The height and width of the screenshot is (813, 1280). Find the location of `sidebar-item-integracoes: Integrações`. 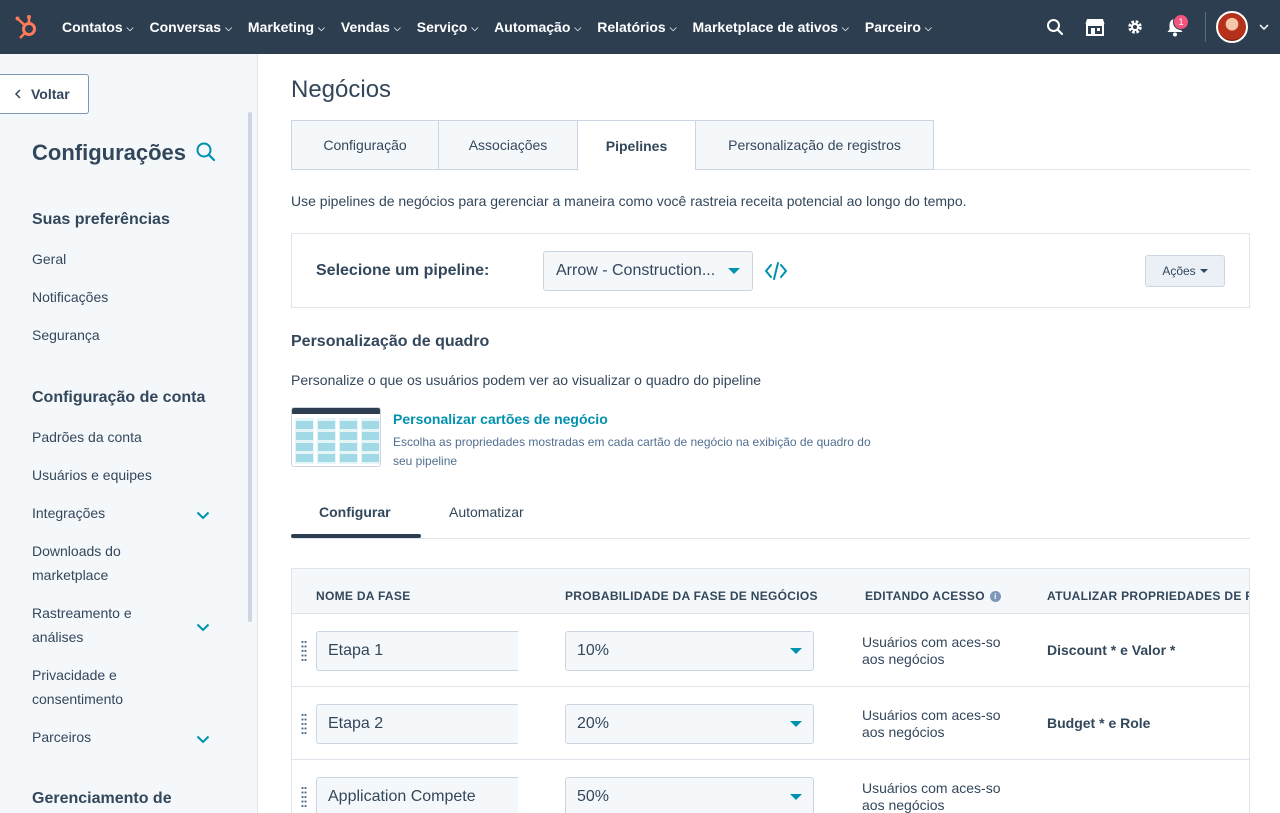

sidebar-item-integracoes: Integrações is located at coordinates (117, 513).